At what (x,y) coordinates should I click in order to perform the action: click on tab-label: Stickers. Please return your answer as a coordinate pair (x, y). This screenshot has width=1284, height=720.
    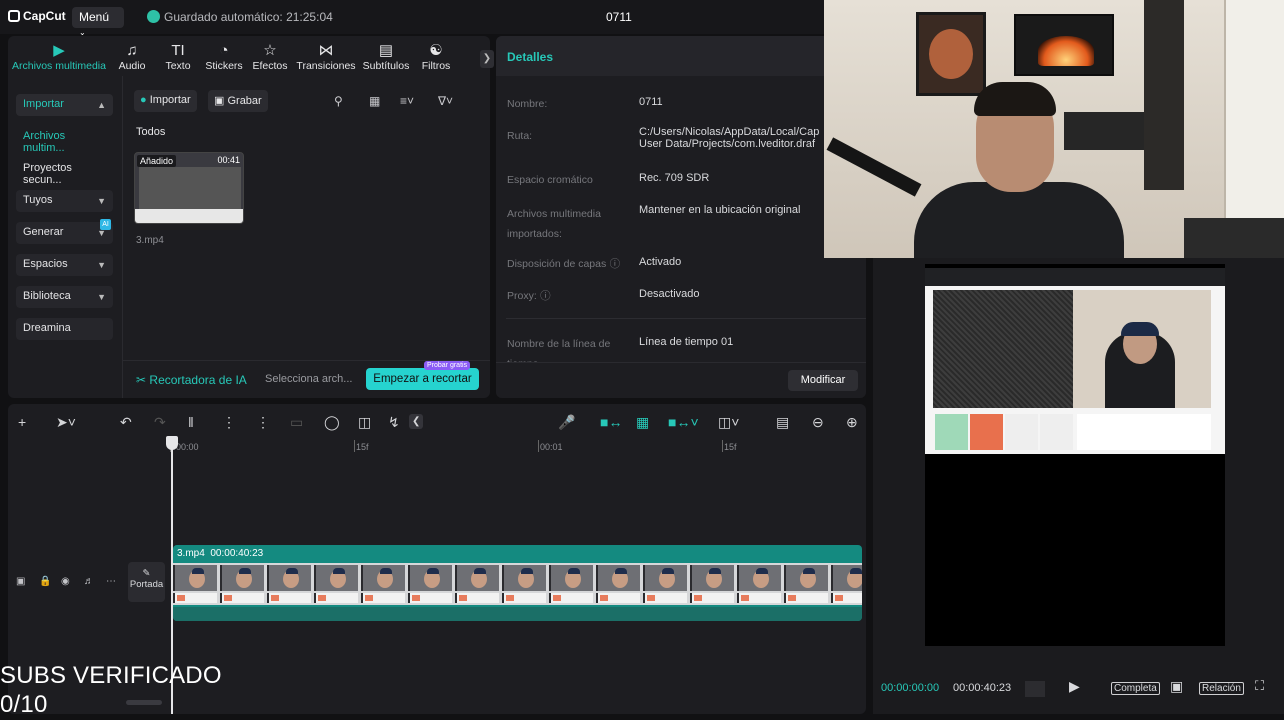
    Looking at the image, I should click on (224, 66).